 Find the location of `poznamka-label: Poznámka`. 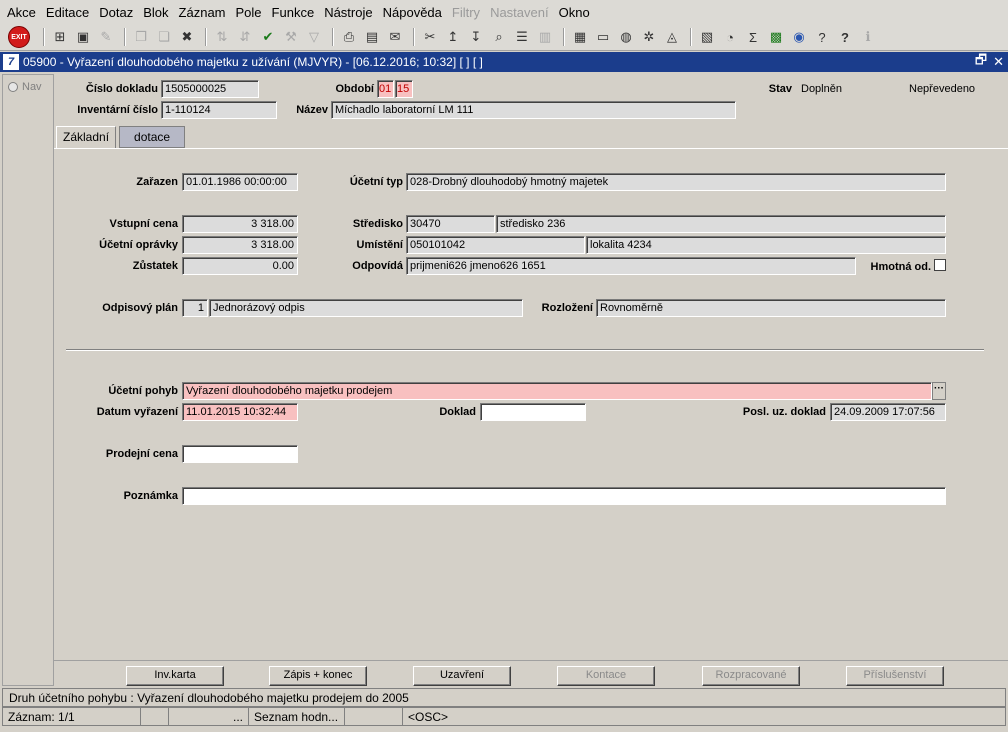

poznamka-label: Poznámka is located at coordinates (150, 496).